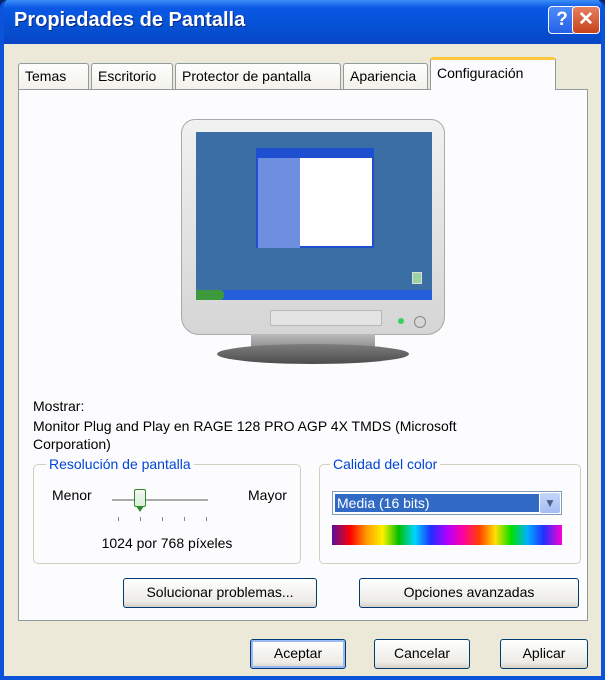 The image size is (605, 680). Describe the element at coordinates (258, 76) in the screenshot. I see `tab-protector: Protector de pantalla` at that location.